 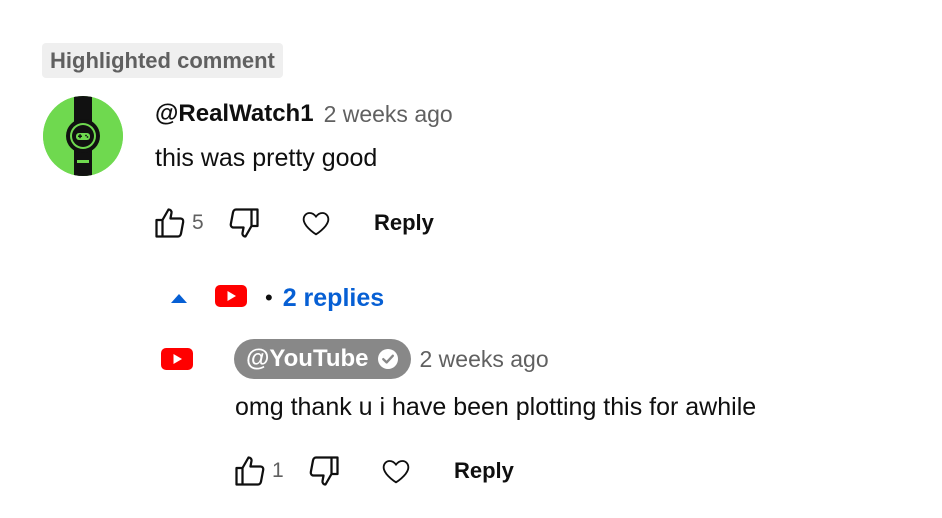 What do you see at coordinates (234, 114) in the screenshot?
I see `comment-author: @RealWatch1` at bounding box center [234, 114].